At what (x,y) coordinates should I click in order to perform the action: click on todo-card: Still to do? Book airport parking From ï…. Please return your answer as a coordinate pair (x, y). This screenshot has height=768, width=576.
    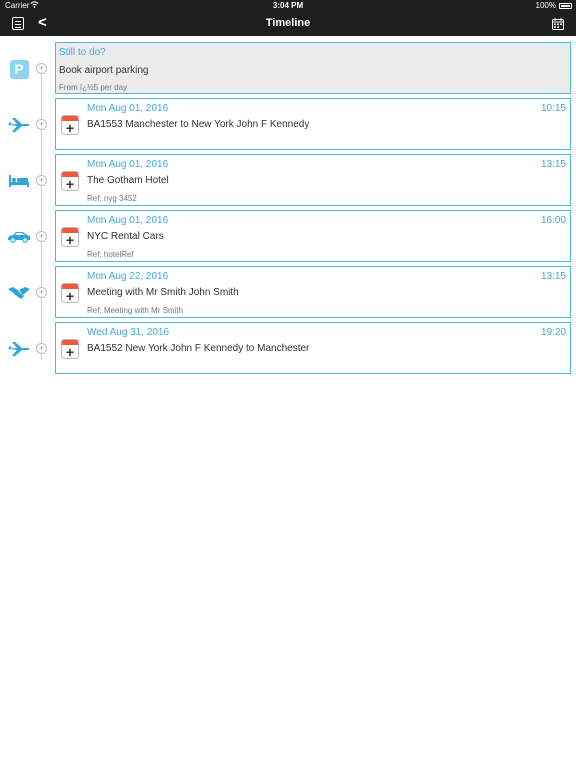
    Looking at the image, I should click on (313, 68).